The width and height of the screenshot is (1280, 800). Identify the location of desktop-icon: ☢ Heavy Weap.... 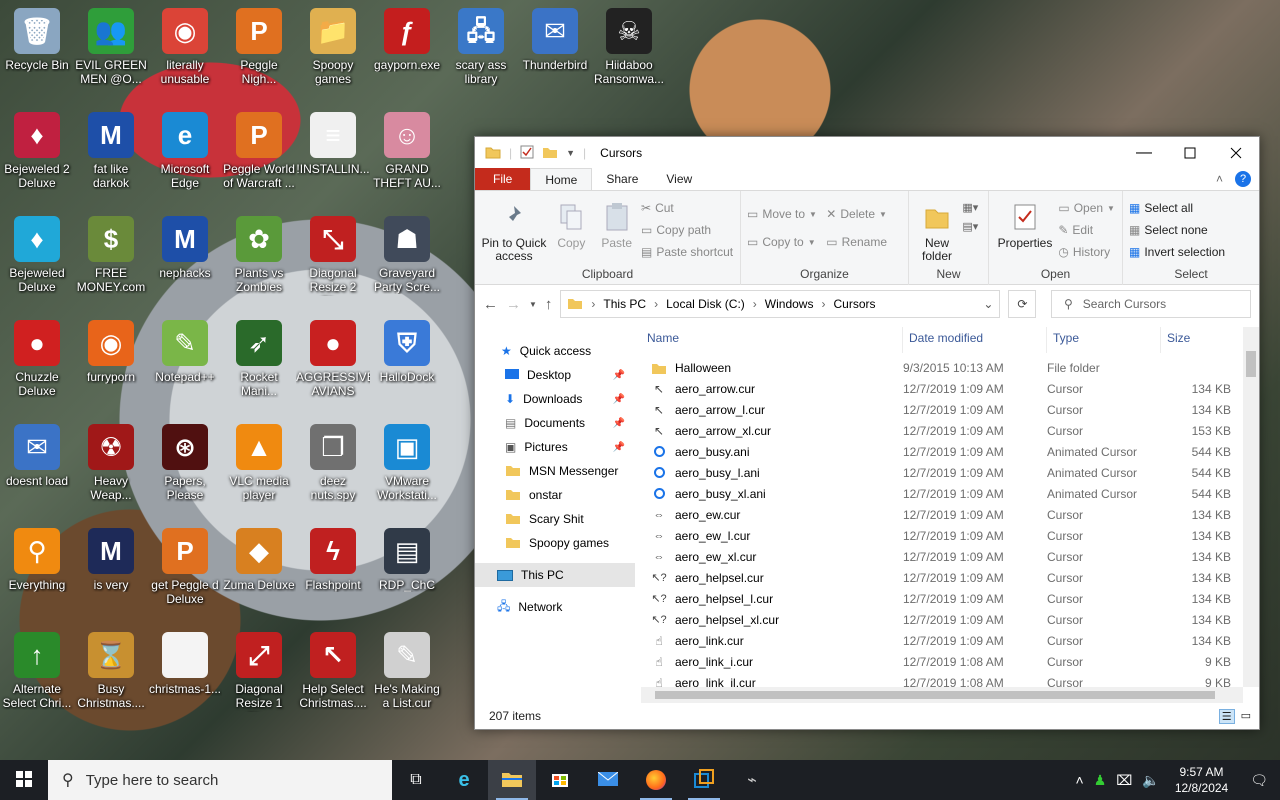
(111, 468).